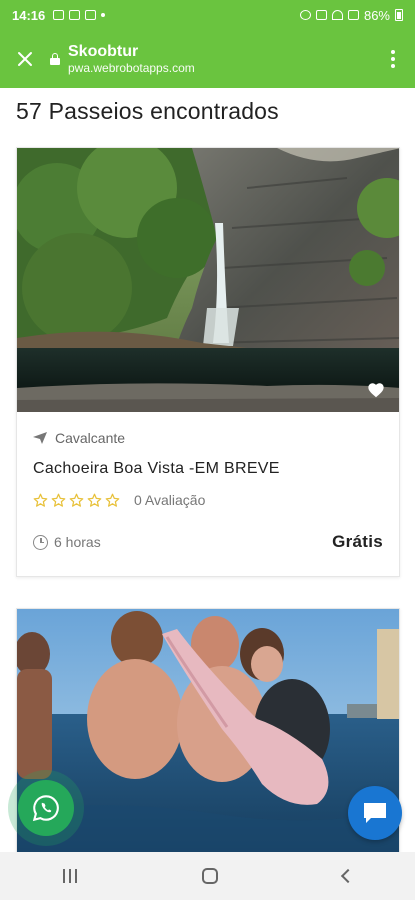 Image resolution: width=415 pixels, height=900 pixels. I want to click on chat-bubble-icon, so click(375, 813).